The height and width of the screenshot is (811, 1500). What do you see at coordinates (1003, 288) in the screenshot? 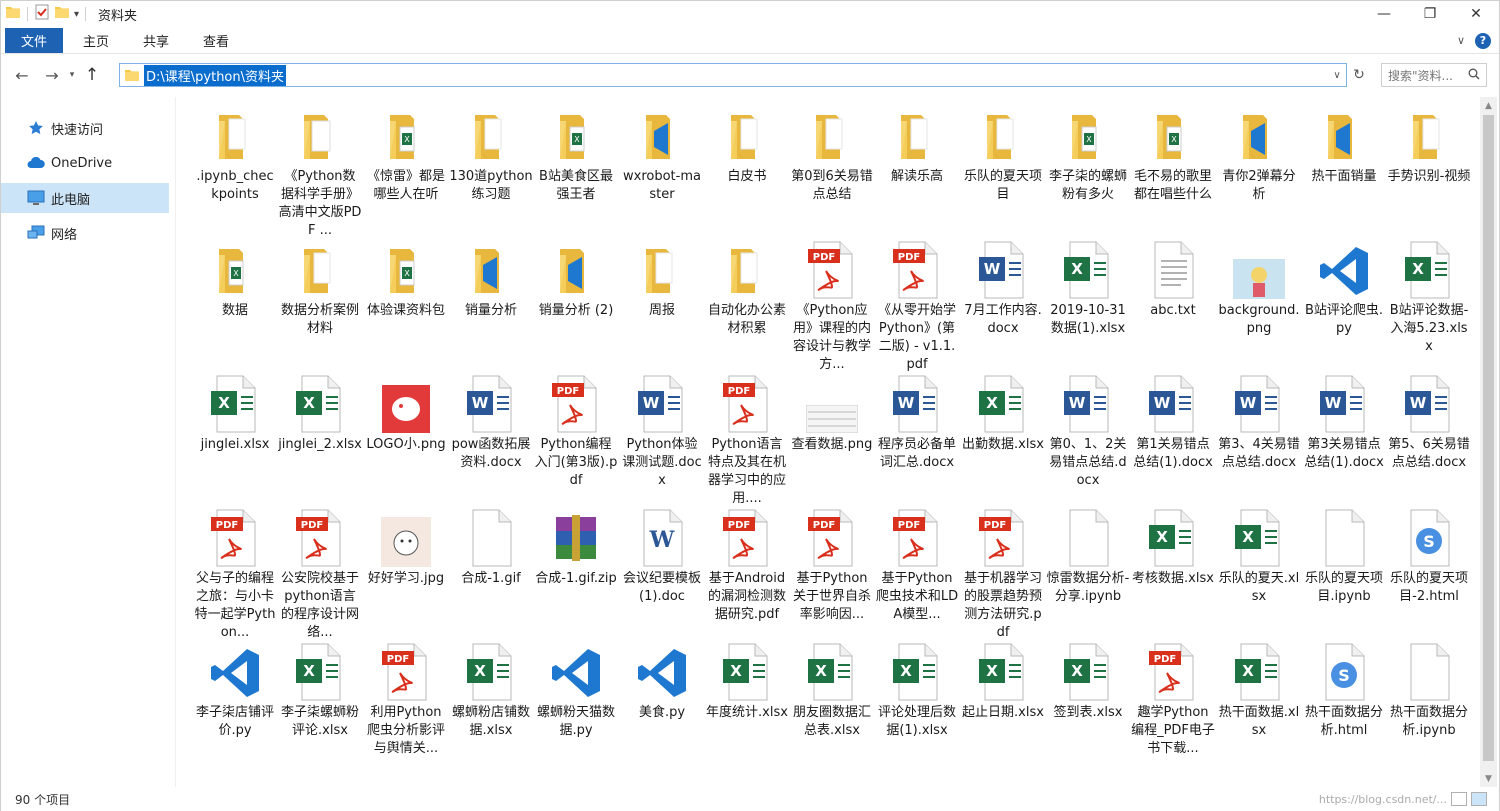
I see `file-item: W 7月工作内容.docx` at bounding box center [1003, 288].